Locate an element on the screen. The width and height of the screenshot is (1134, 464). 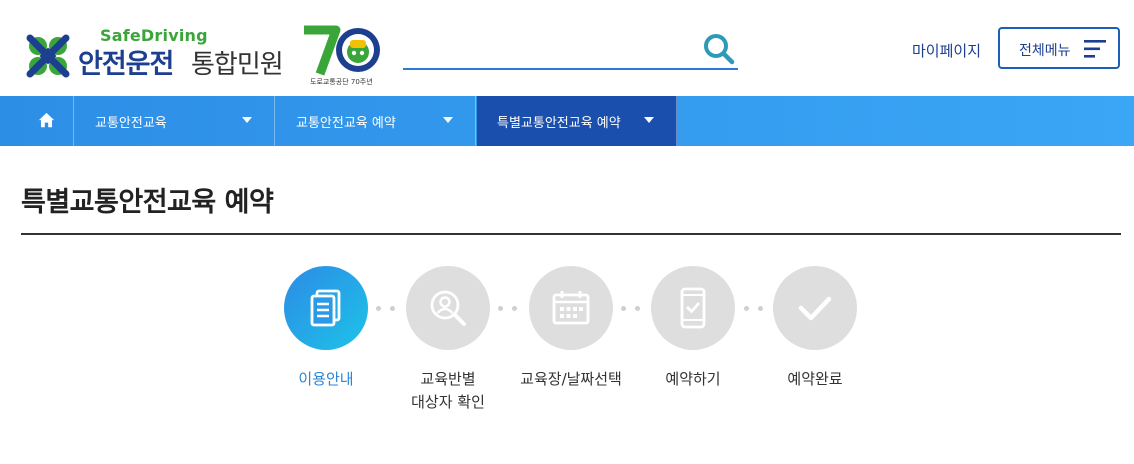
nav-item-traffic-safety-education: 교통안전교육 is located at coordinates (175, 121).